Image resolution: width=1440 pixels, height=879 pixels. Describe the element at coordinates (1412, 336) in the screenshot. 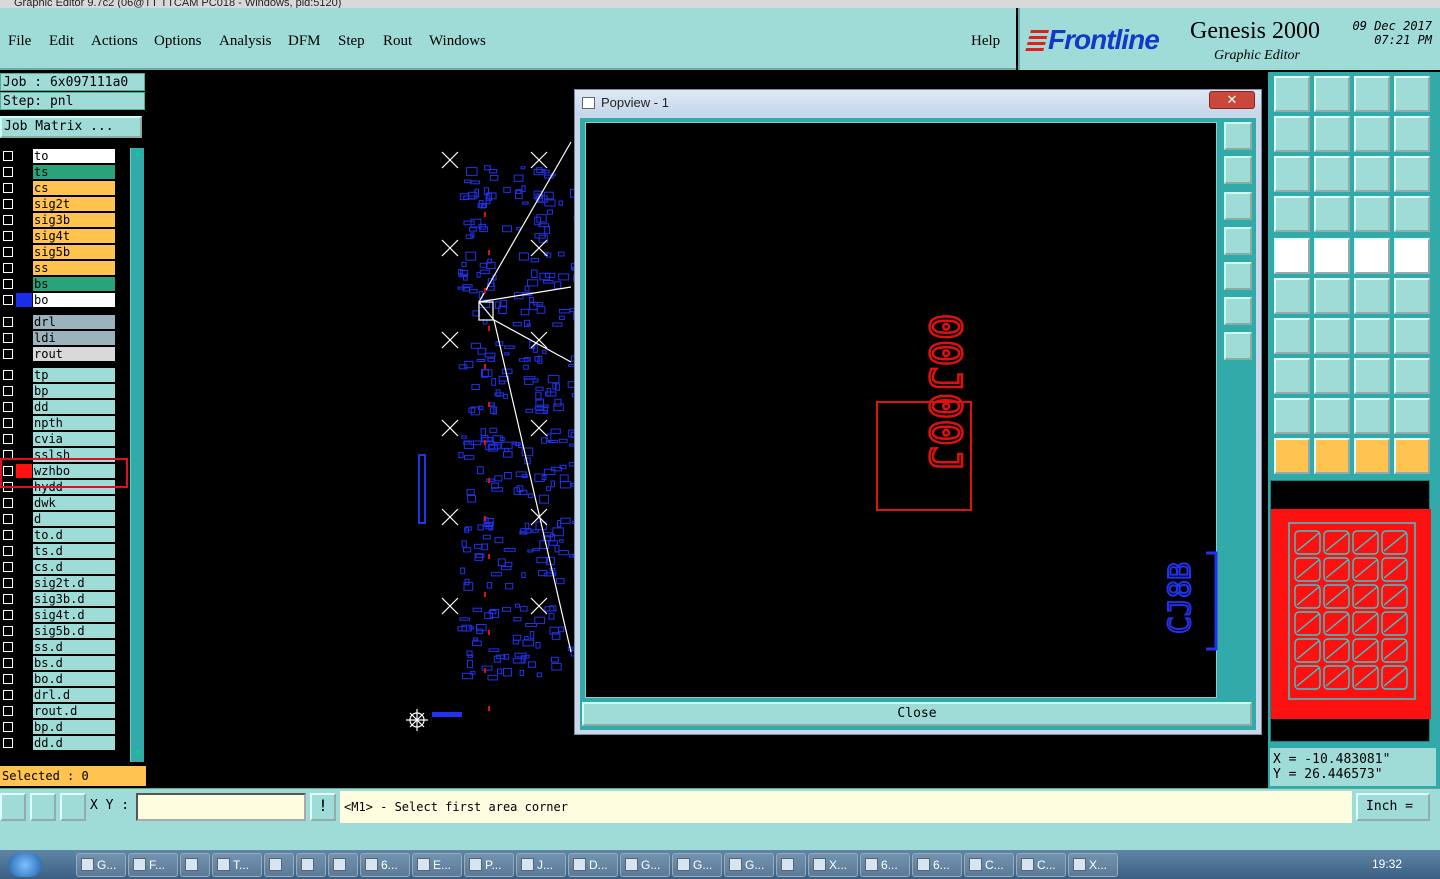

I see `mirror-icon` at that location.